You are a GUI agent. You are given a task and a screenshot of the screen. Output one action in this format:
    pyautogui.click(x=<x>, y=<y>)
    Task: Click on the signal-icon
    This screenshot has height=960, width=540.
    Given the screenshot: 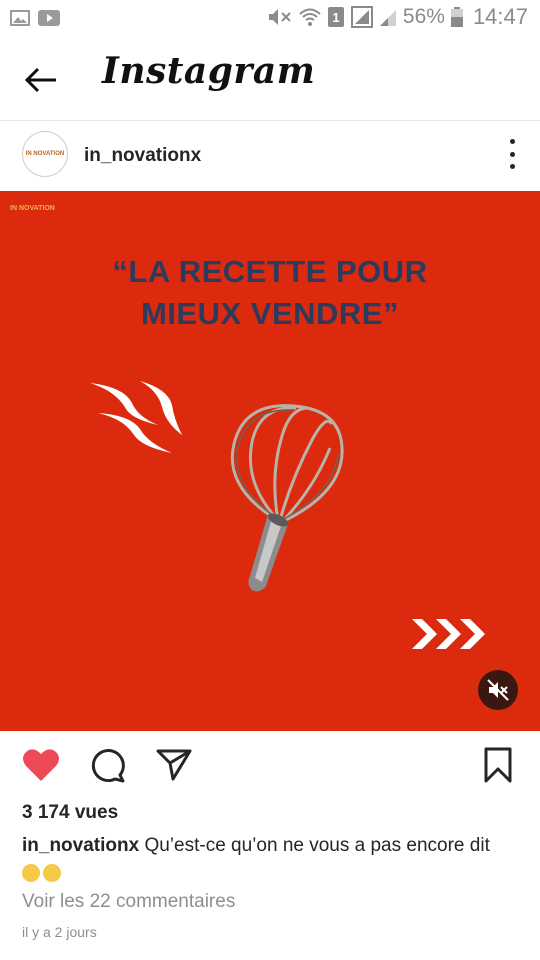 What is the action you would take?
    pyautogui.click(x=361, y=17)
    